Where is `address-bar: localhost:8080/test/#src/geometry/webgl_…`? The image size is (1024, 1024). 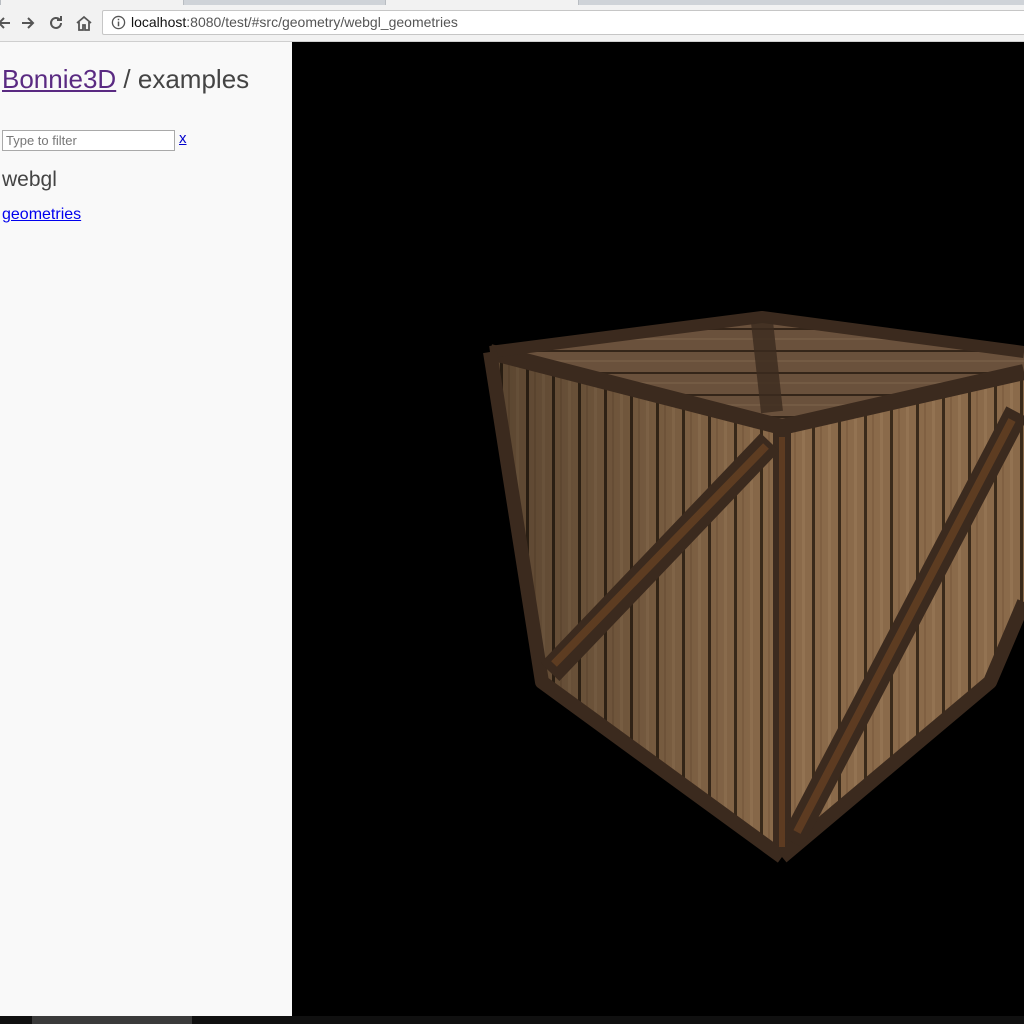 address-bar: localhost:8080/test/#src/geometry/webgl_… is located at coordinates (563, 22).